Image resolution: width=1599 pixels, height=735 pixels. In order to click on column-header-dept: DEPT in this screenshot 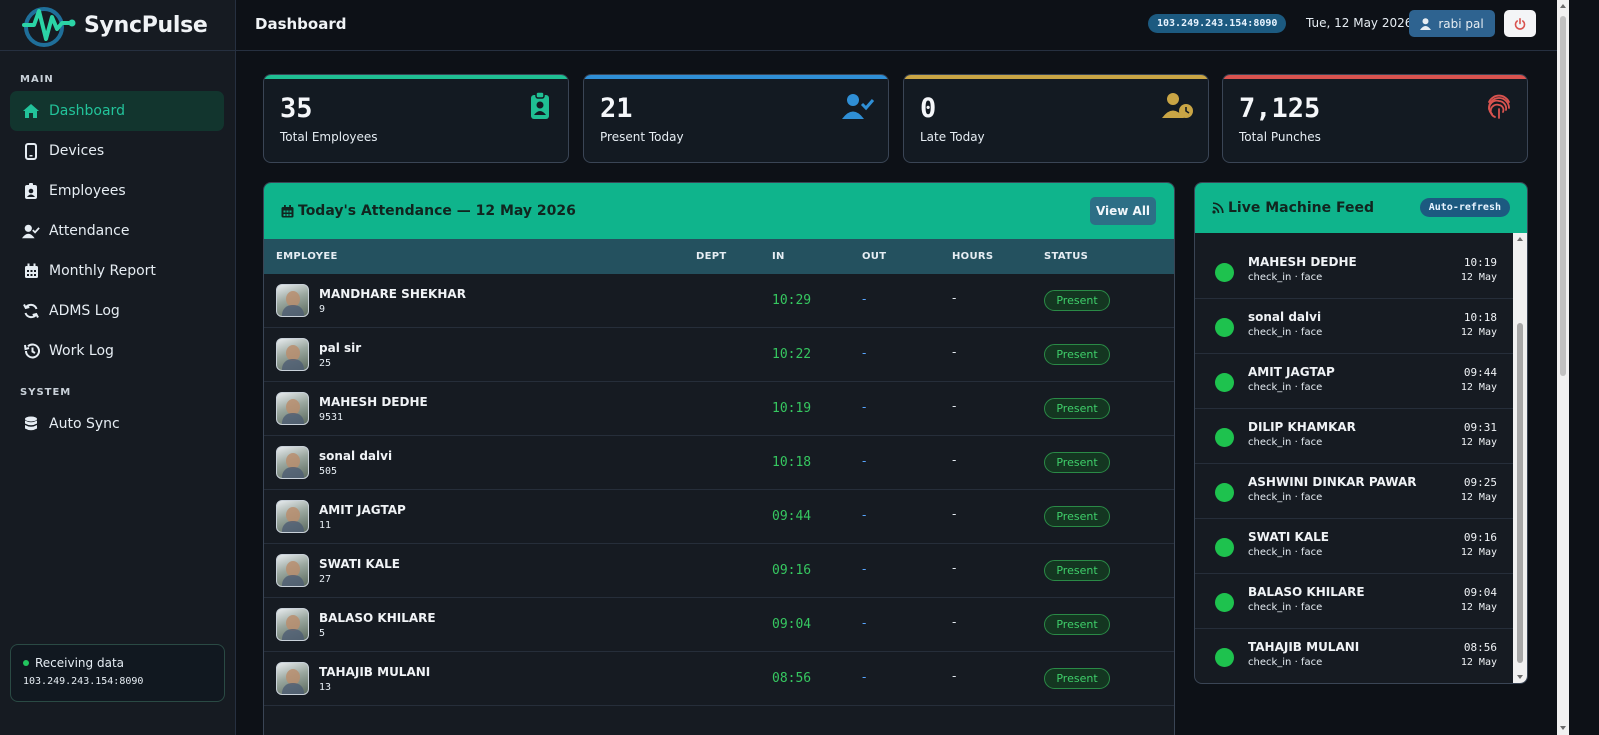, I will do `click(711, 256)`.